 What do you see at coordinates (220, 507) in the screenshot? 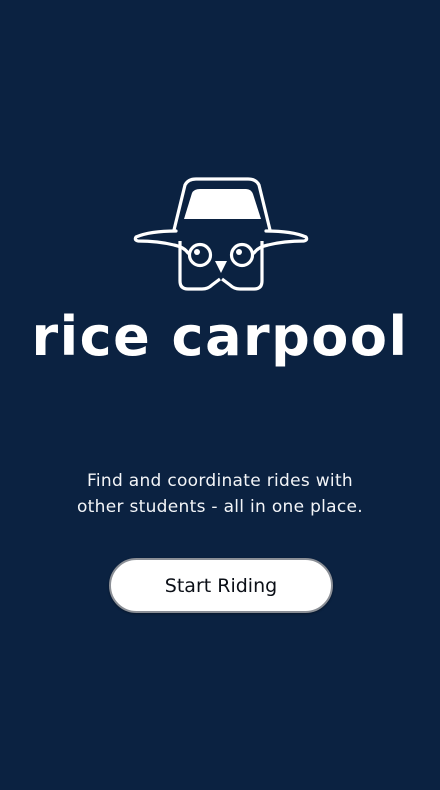
I see `tagline-line-2: other students - all in one place.` at bounding box center [220, 507].